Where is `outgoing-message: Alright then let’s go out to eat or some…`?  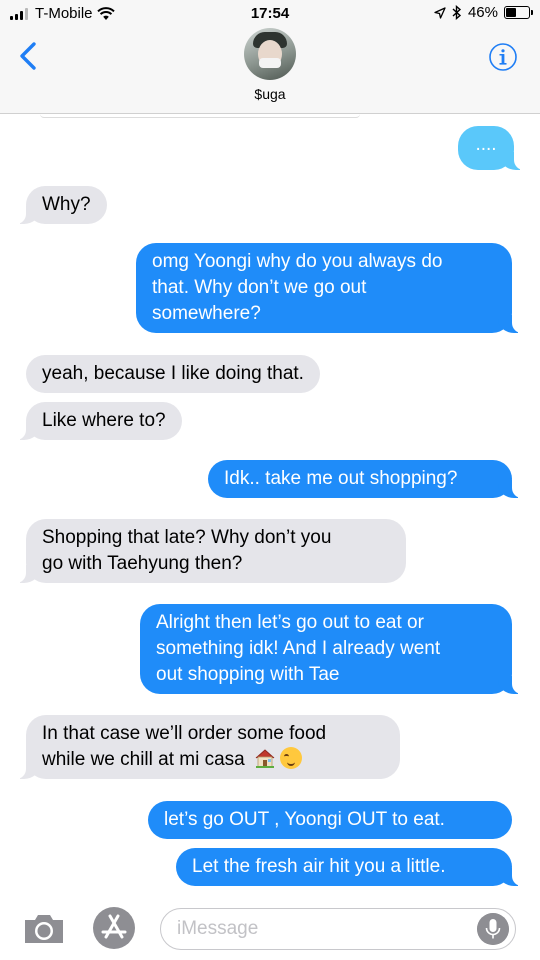
outgoing-message: Alright then let’s go out to eat or some… is located at coordinates (331, 649).